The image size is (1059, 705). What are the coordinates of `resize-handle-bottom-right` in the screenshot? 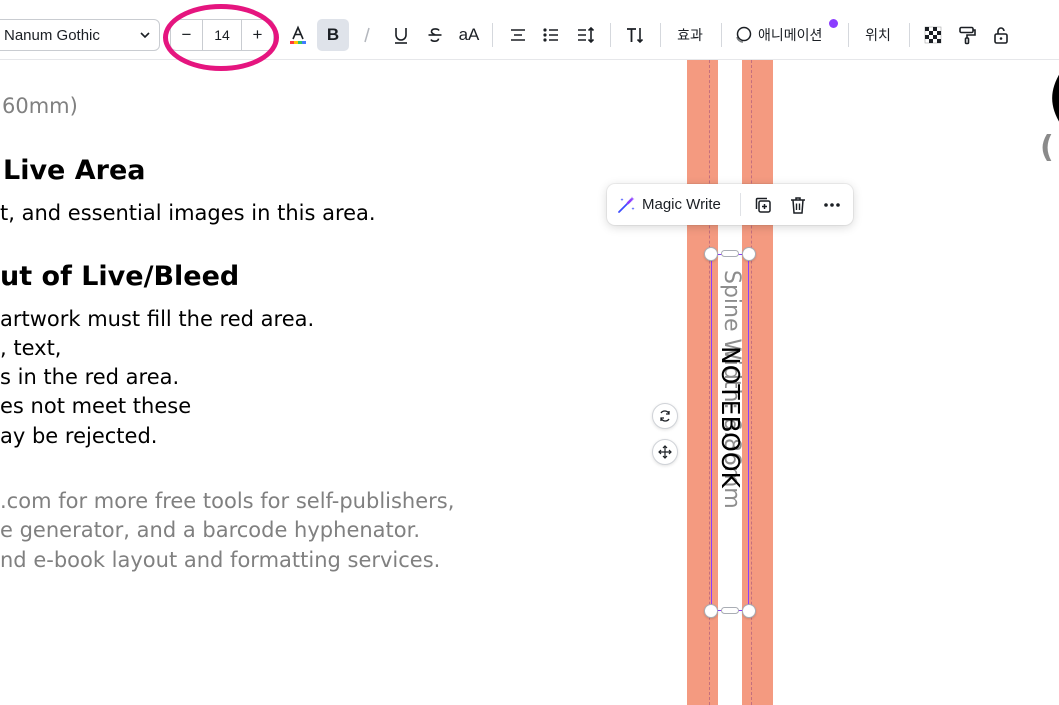 It's located at (749, 611).